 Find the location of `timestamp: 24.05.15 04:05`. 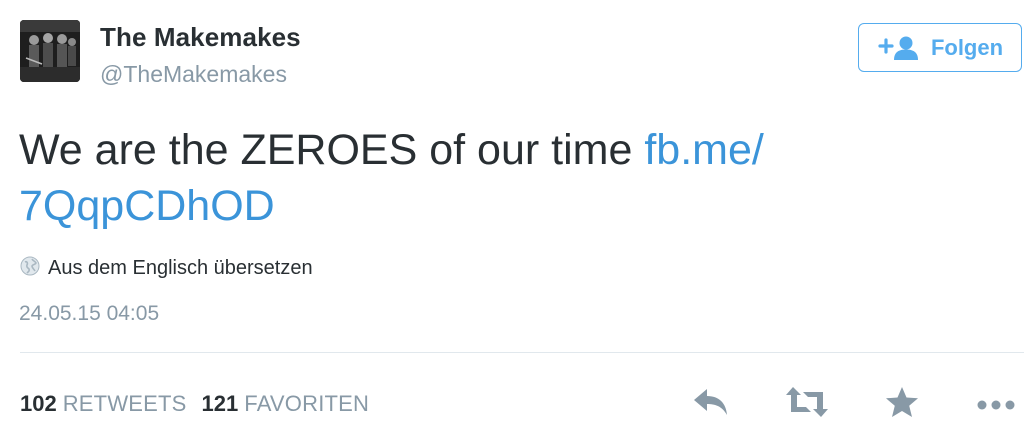

timestamp: 24.05.15 04:05 is located at coordinates (89, 314).